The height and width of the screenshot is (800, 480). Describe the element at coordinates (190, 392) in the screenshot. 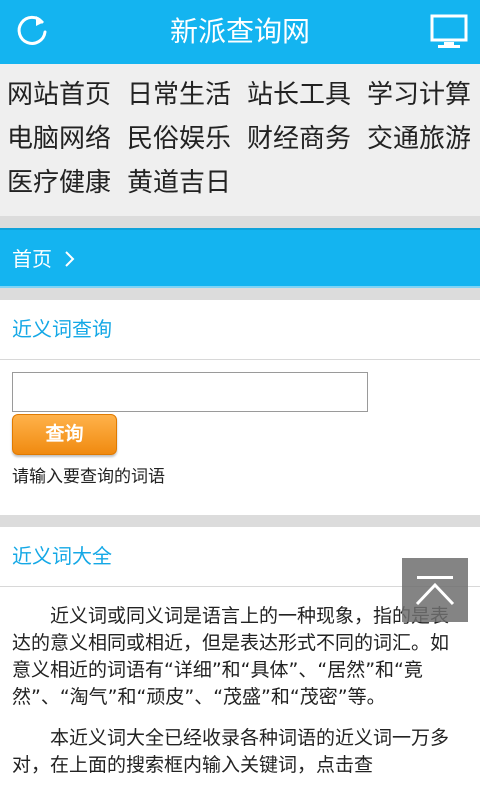

I see `search-input` at that location.